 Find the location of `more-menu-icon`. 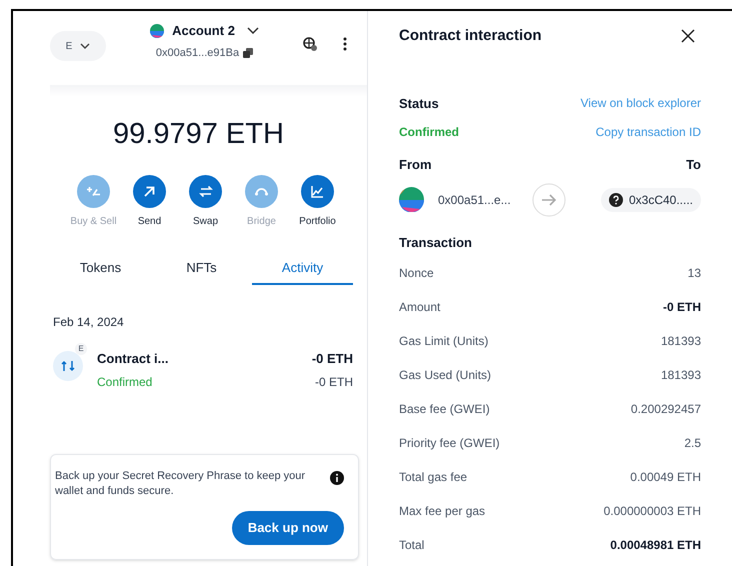

more-menu-icon is located at coordinates (345, 44).